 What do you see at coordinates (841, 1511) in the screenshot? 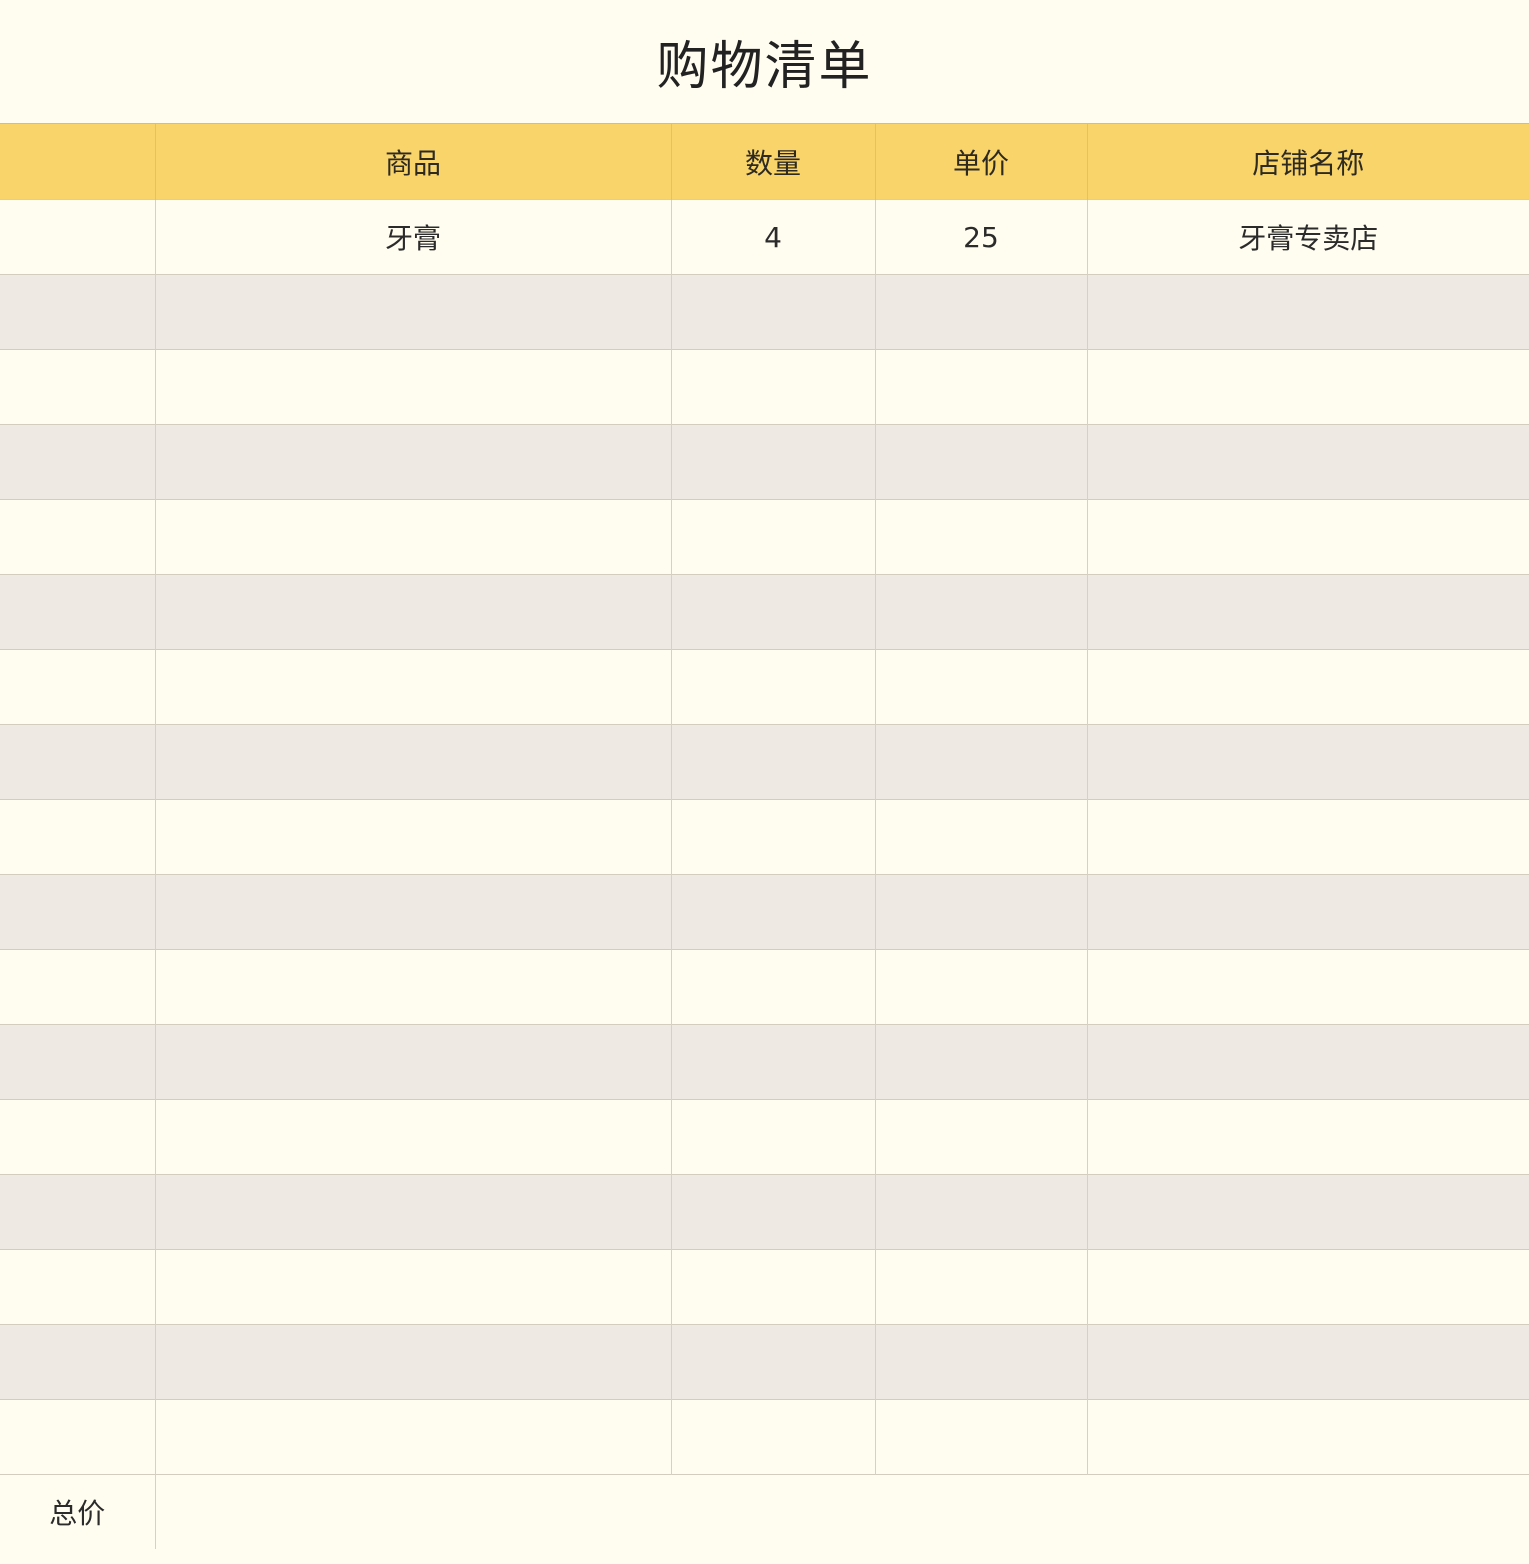
I see `total-value-cell` at bounding box center [841, 1511].